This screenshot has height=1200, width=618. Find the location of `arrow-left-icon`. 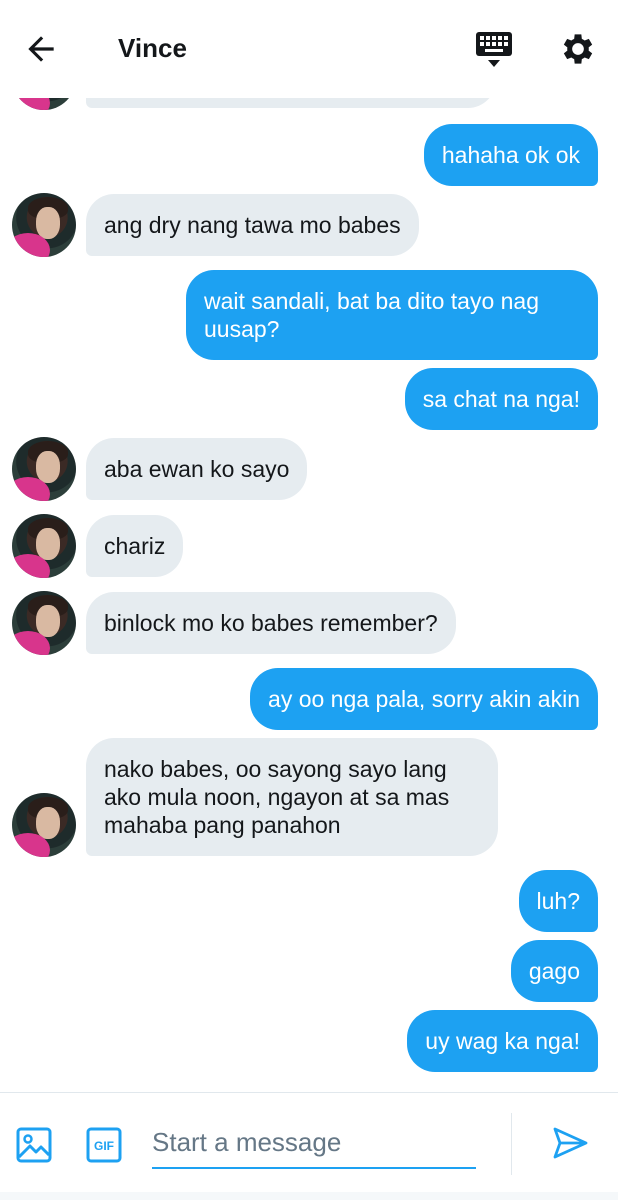

arrow-left-icon is located at coordinates (41, 49).